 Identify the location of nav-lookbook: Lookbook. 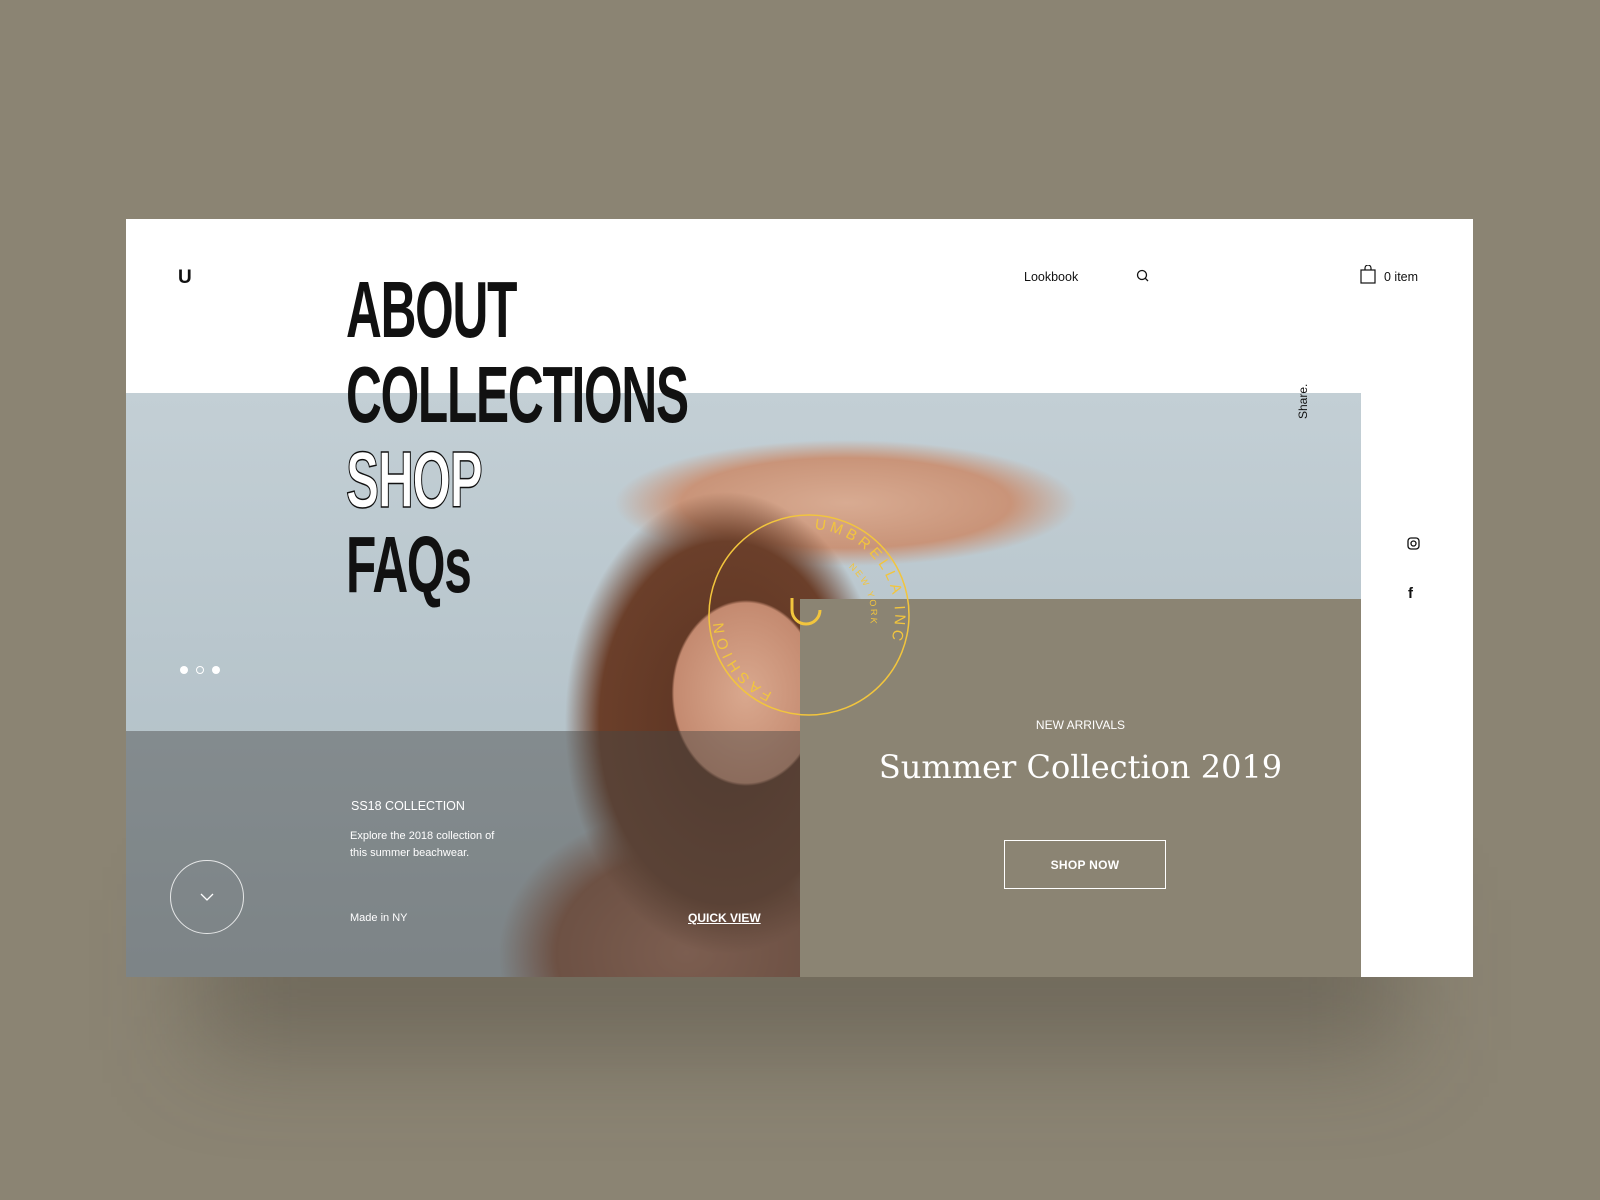
(1051, 277).